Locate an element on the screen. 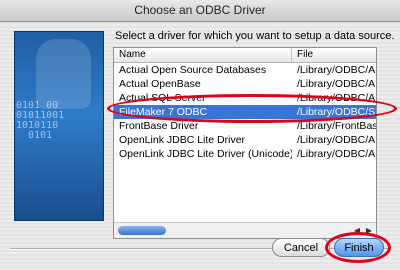 The width and height of the screenshot is (400, 270). horizontal-scrollbar: ◀ ▶ is located at coordinates (245, 230).